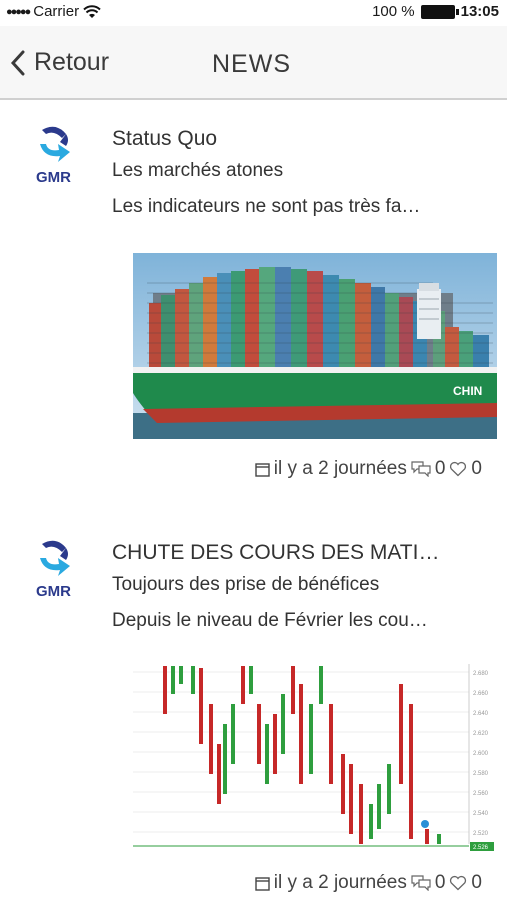  Describe the element at coordinates (481, 674) in the screenshot. I see `axis-tick-label: 2.680` at that location.